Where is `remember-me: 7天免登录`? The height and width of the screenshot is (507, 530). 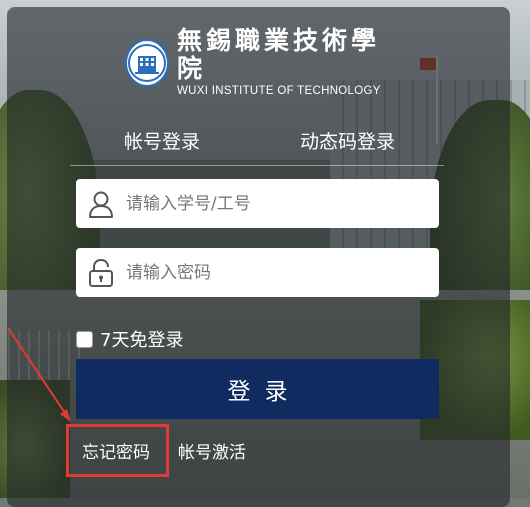 remember-me: 7天免登录 is located at coordinates (129, 339).